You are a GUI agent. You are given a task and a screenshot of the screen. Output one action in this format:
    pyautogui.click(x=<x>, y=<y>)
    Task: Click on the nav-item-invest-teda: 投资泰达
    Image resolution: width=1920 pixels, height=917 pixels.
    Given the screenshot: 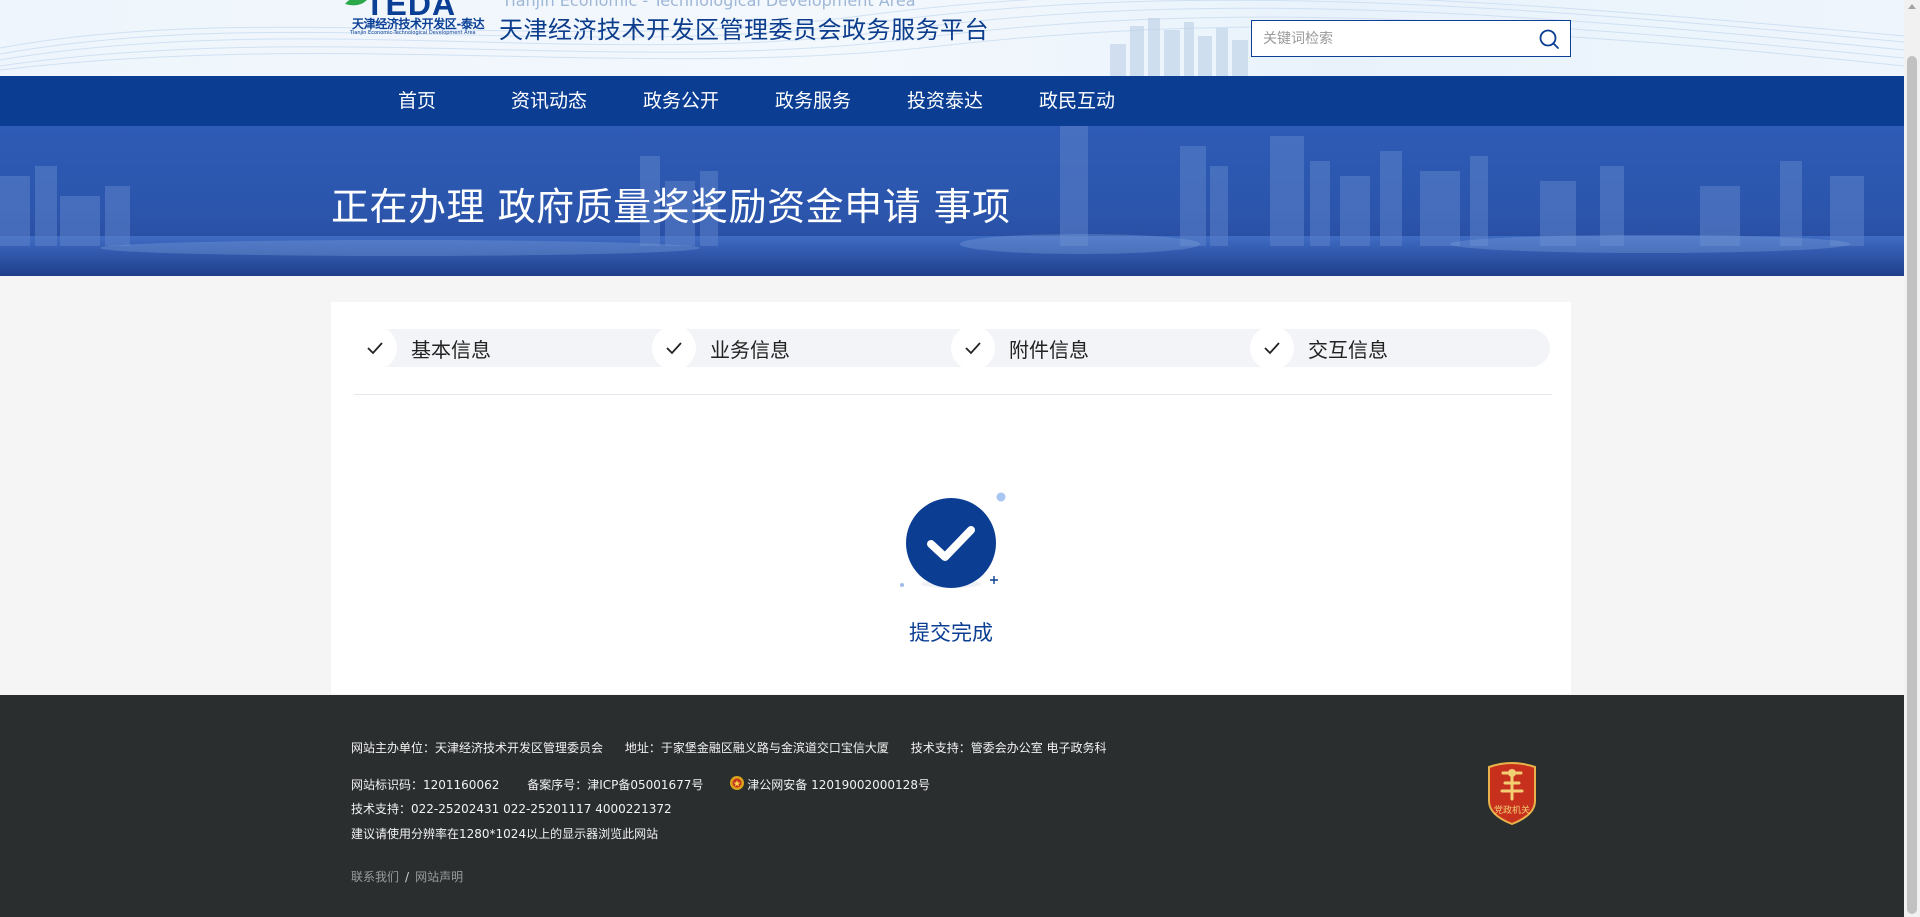 What is the action you would take?
    pyautogui.click(x=945, y=101)
    